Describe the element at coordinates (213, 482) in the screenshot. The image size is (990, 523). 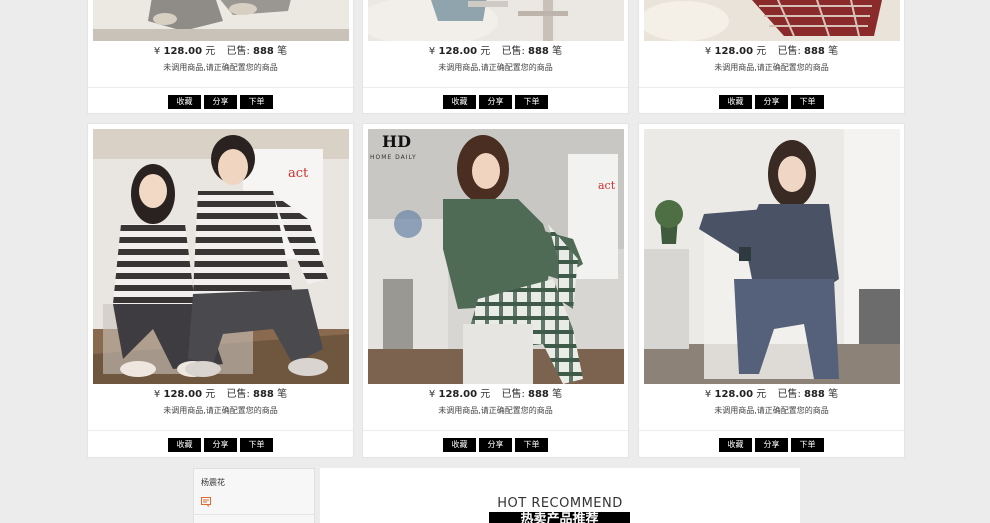
I see `shop-name: 杨震花` at that location.